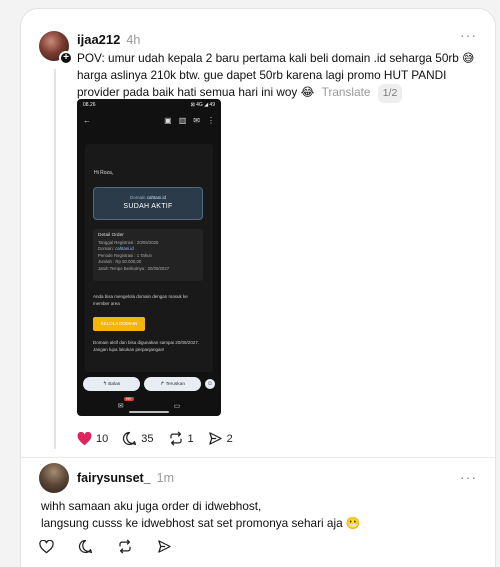 Image resolution: width=500 pixels, height=567 pixels. I want to click on avatar: +, so click(56, 48).